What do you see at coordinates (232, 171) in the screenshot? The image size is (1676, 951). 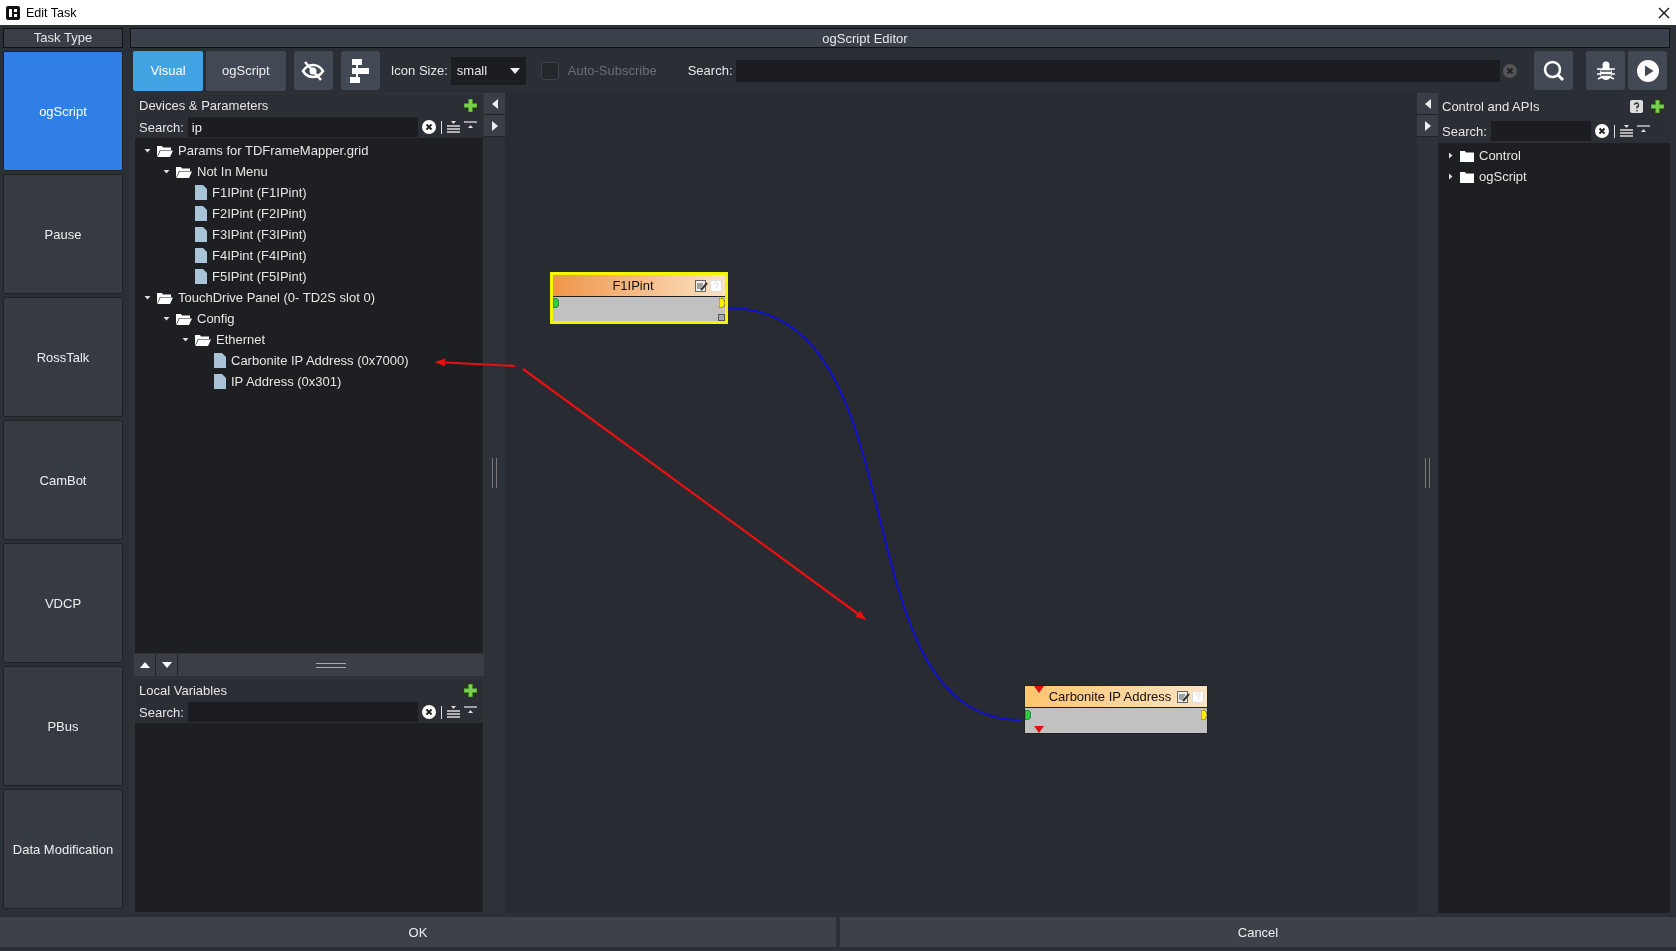 I see `tree-item: Not In Menu` at bounding box center [232, 171].